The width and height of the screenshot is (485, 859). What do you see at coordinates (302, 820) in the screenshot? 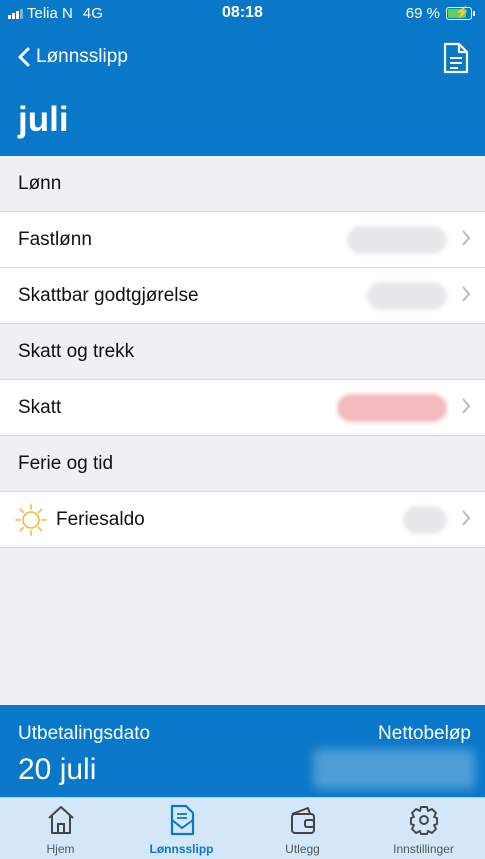
I see `wallet-icon` at bounding box center [302, 820].